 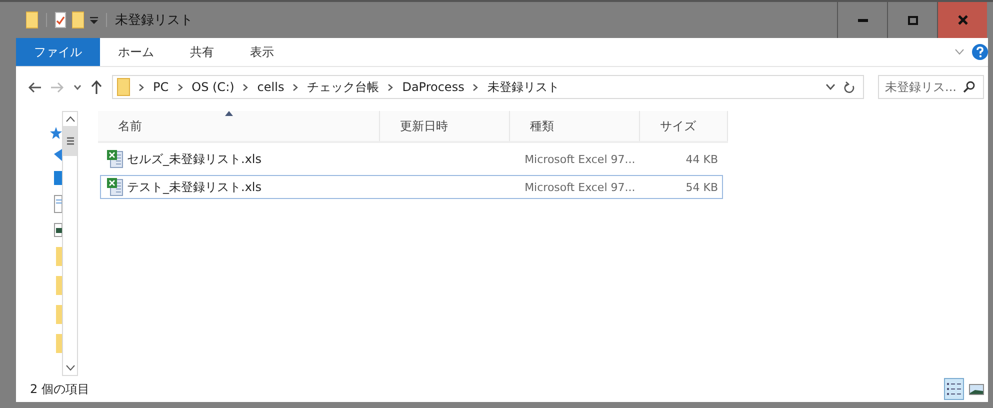 I want to click on scrollbar, so click(x=70, y=243).